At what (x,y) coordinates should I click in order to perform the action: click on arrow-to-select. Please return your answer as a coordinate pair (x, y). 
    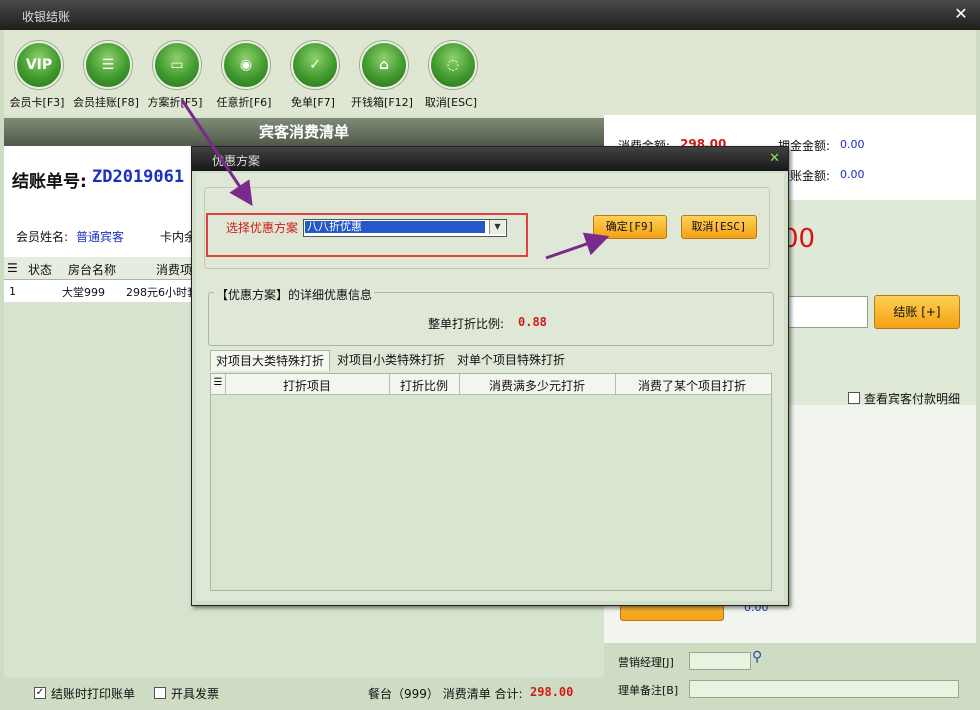
    Looking at the image, I should click on (216, 152).